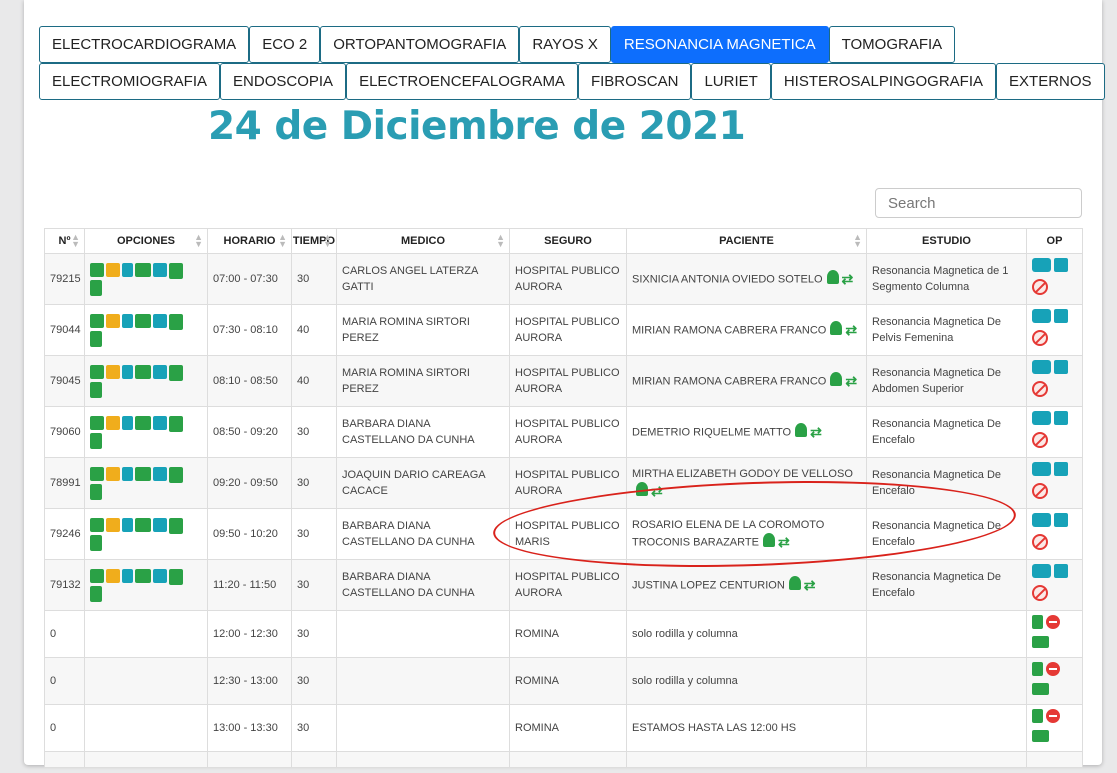  I want to click on tab-tomografia: TOMOGRAFIA, so click(892, 44).